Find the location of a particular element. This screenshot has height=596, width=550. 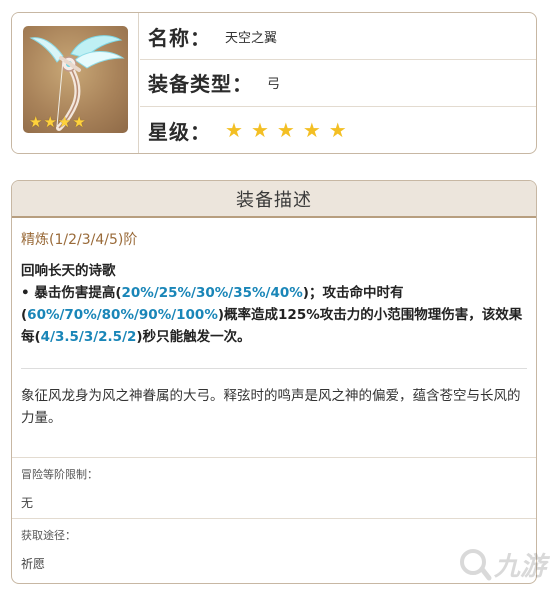

thumbnail-rarity-stars: ★ ★ ★ ★ is located at coordinates (57, 122).